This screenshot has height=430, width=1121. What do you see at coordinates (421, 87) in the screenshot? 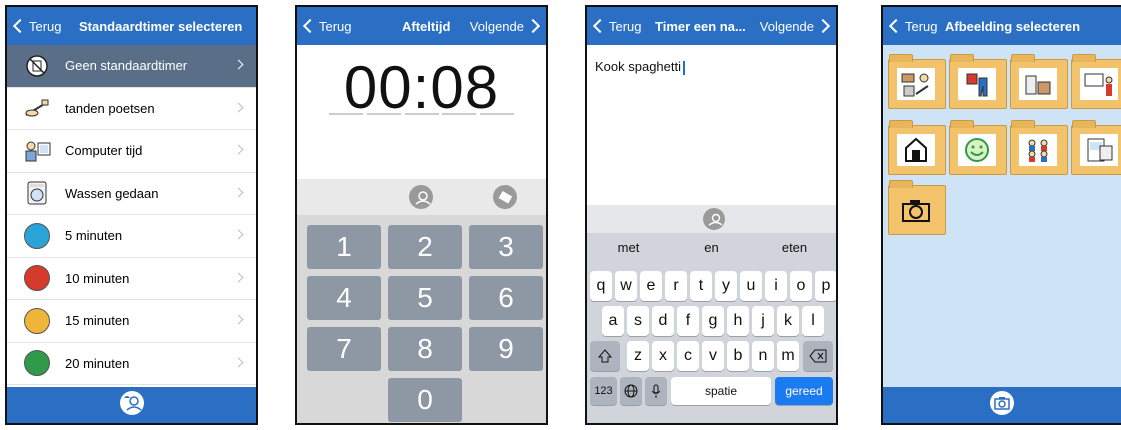
I see `countdown-display: 00:08` at bounding box center [421, 87].